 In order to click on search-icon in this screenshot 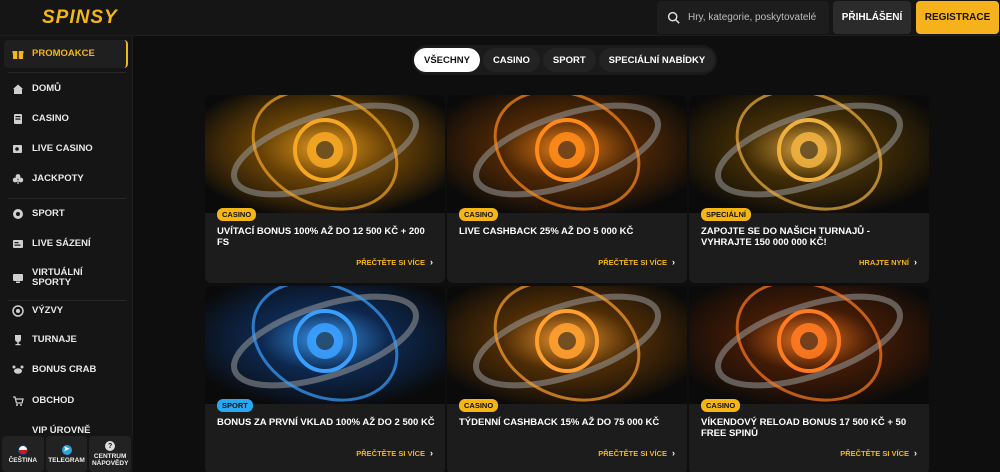, I will do `click(673, 17)`.